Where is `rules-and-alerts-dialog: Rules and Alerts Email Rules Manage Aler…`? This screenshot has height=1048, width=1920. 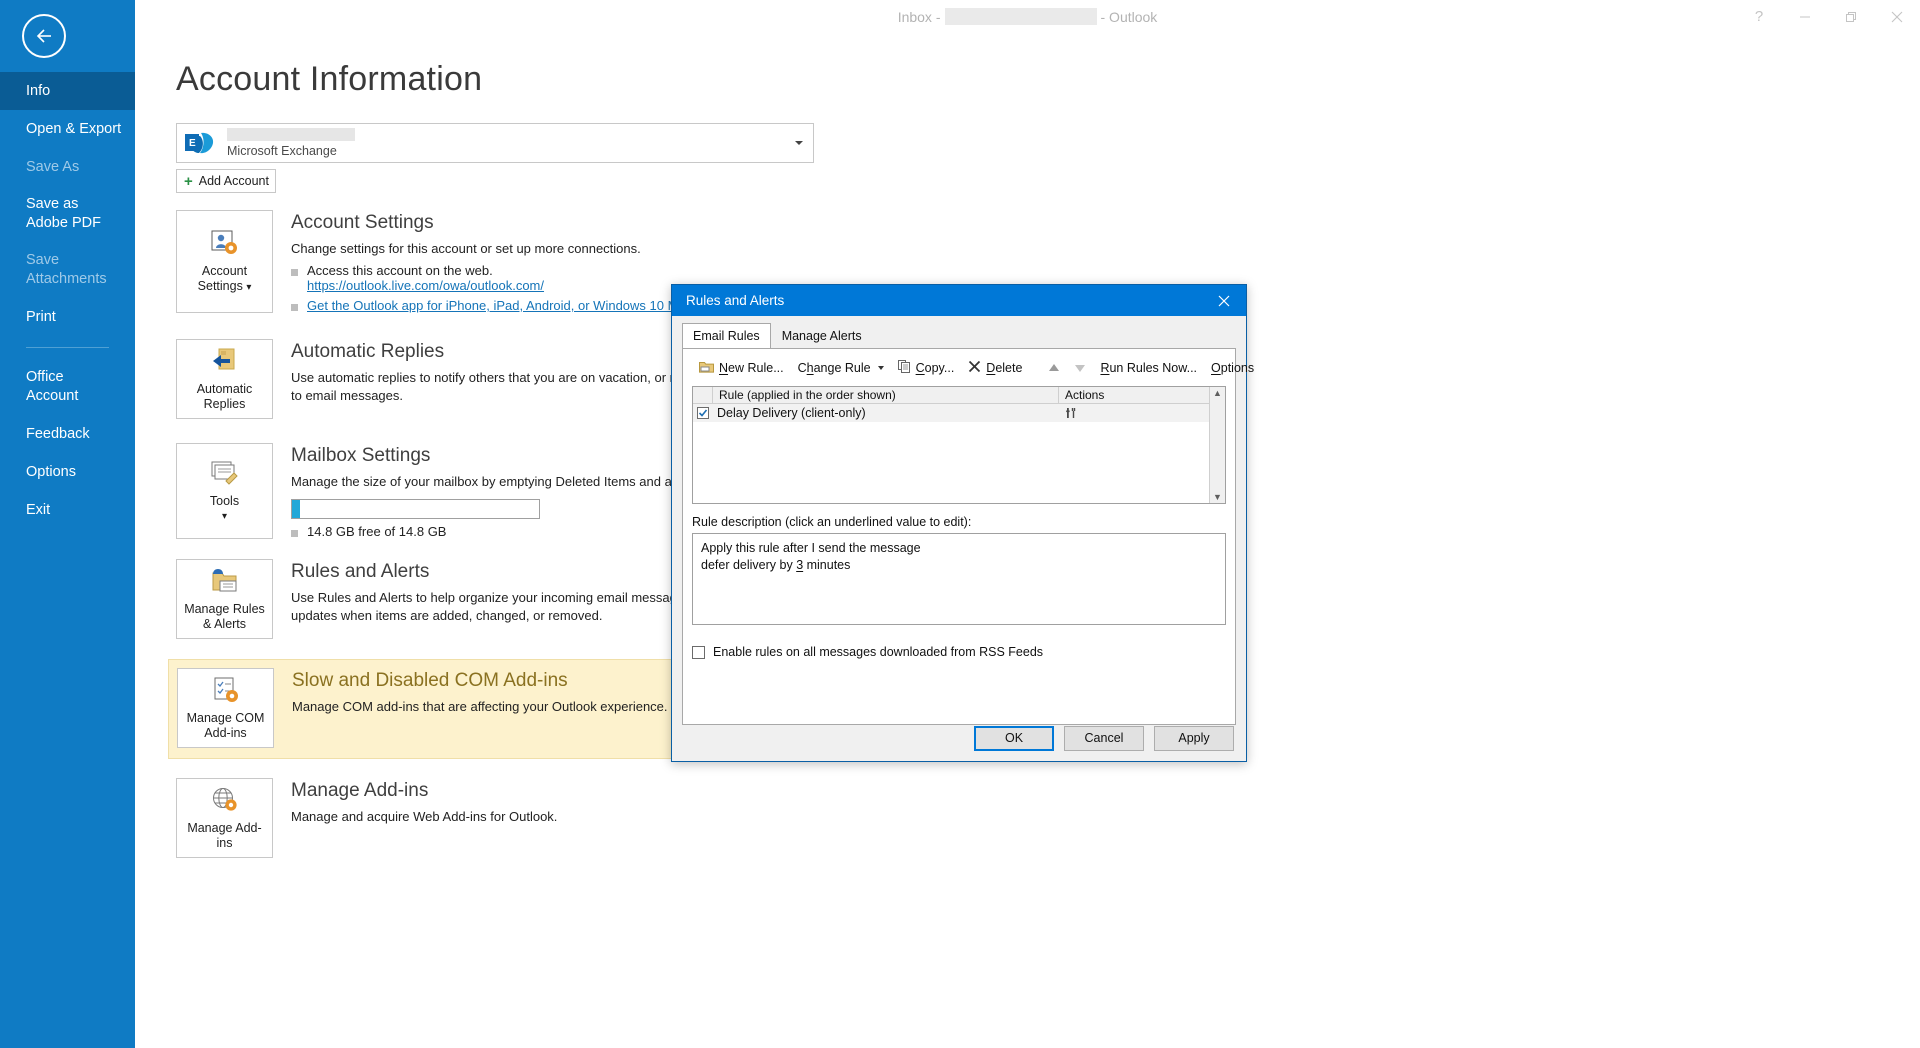 rules-and-alerts-dialog: Rules and Alerts Email Rules Manage Aler… is located at coordinates (962, 523).